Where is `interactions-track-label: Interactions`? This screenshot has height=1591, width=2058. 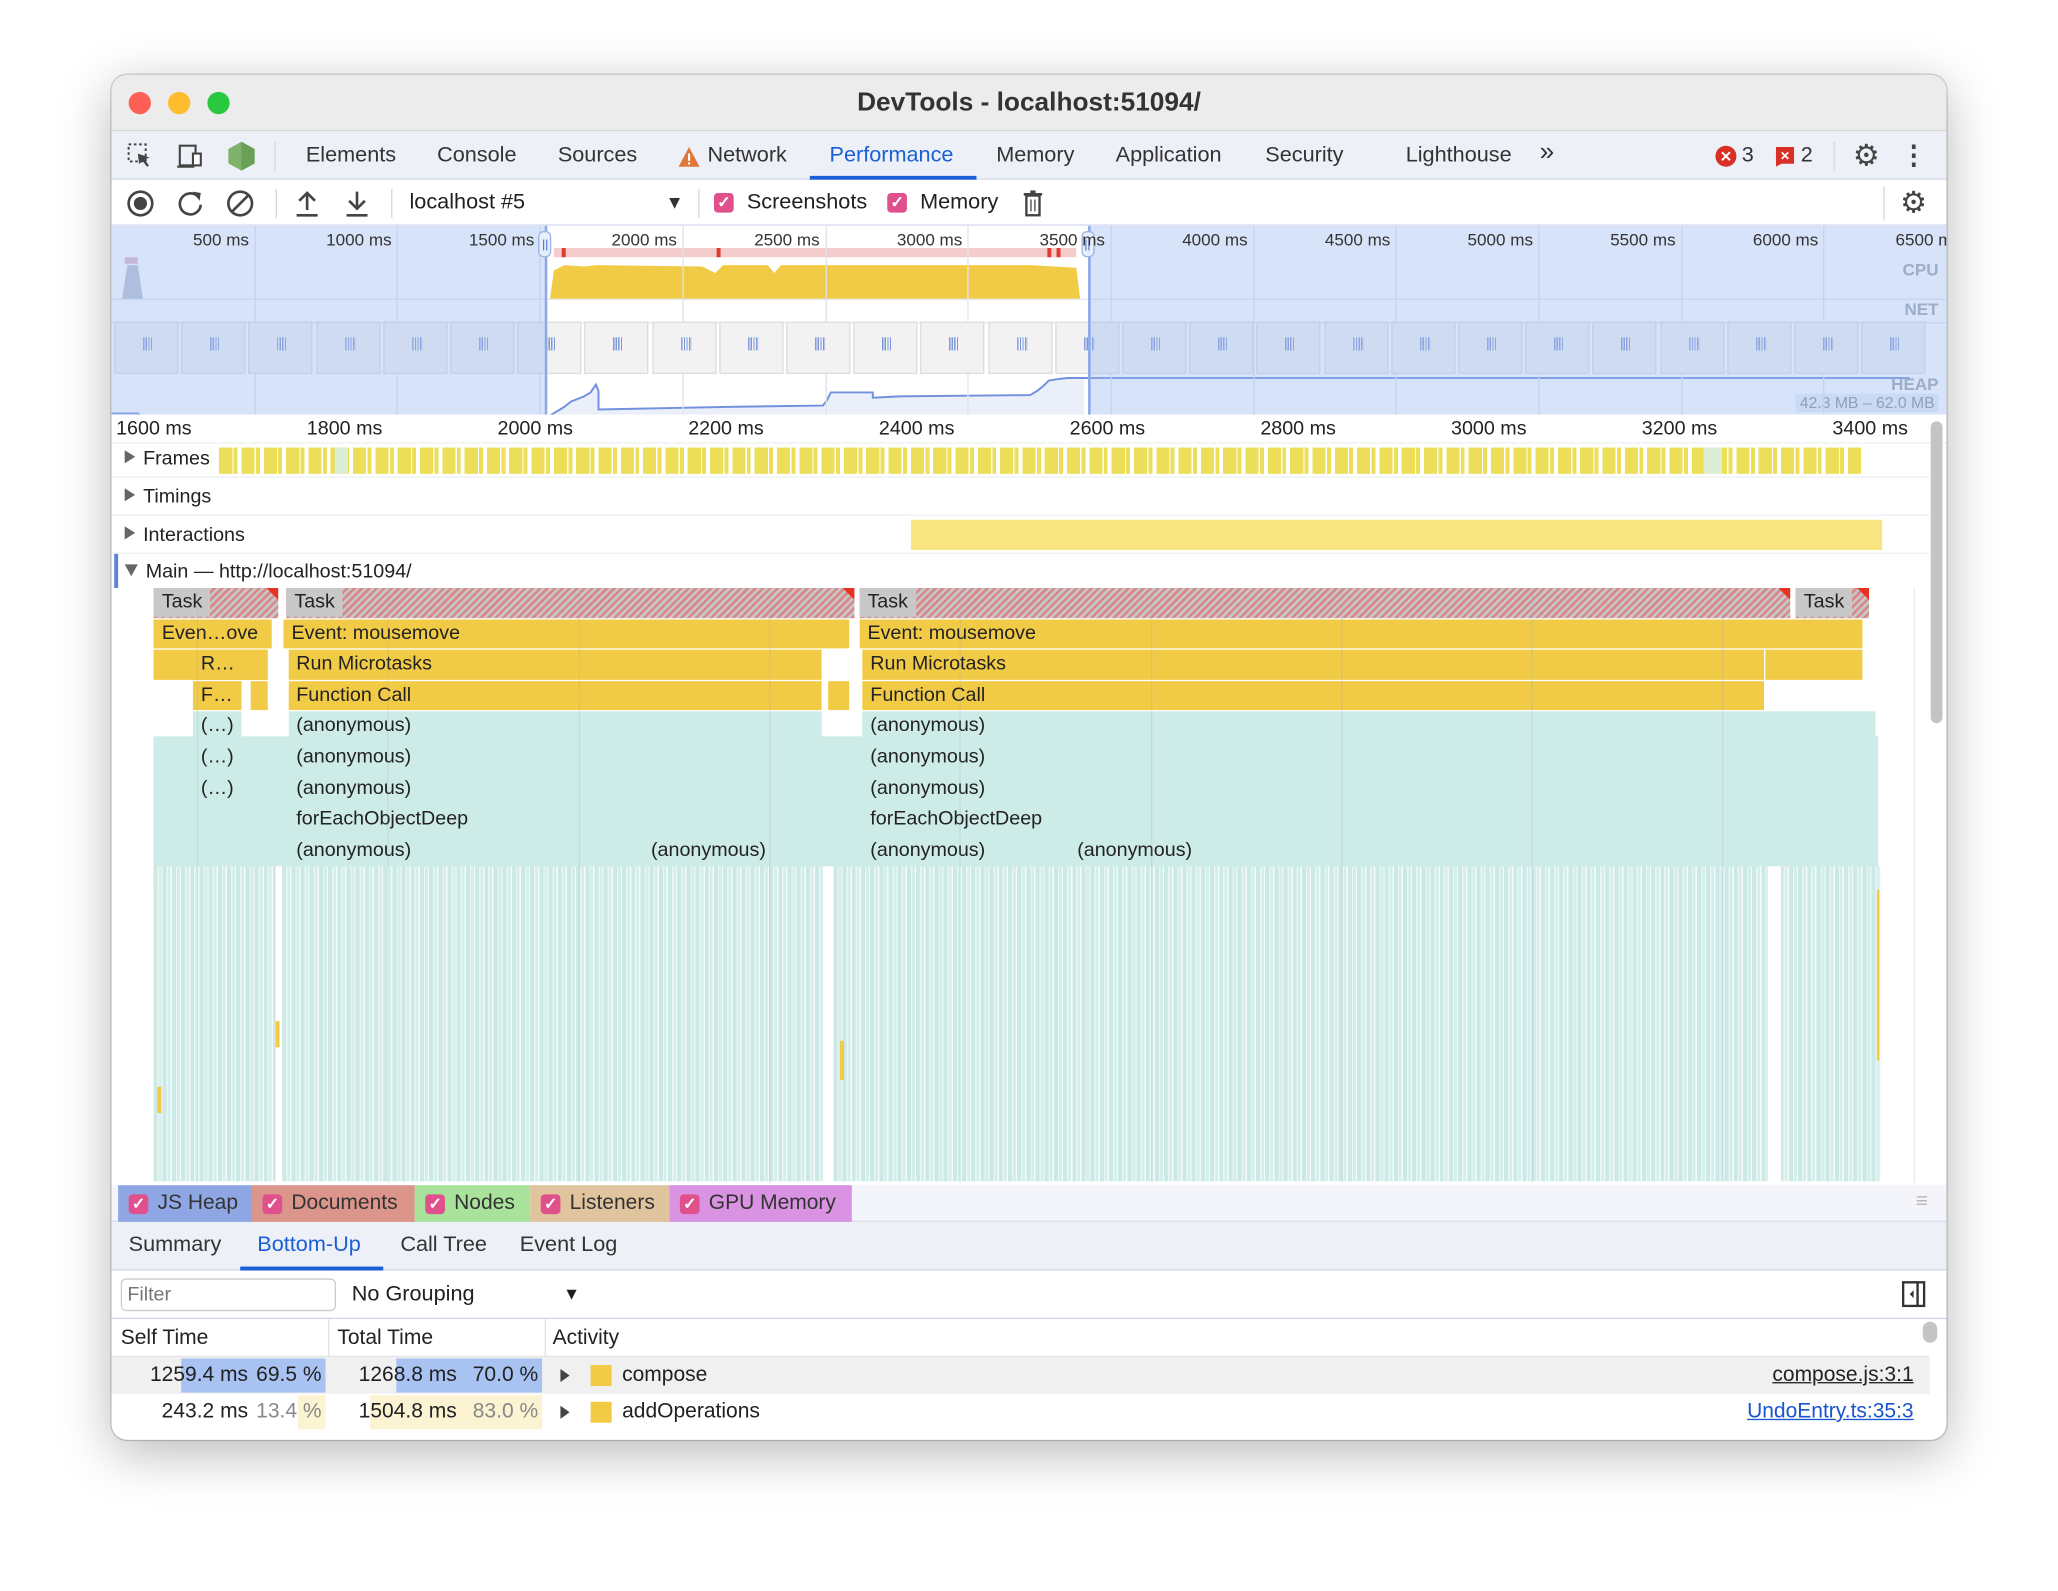 interactions-track-label: Interactions is located at coordinates (184, 535).